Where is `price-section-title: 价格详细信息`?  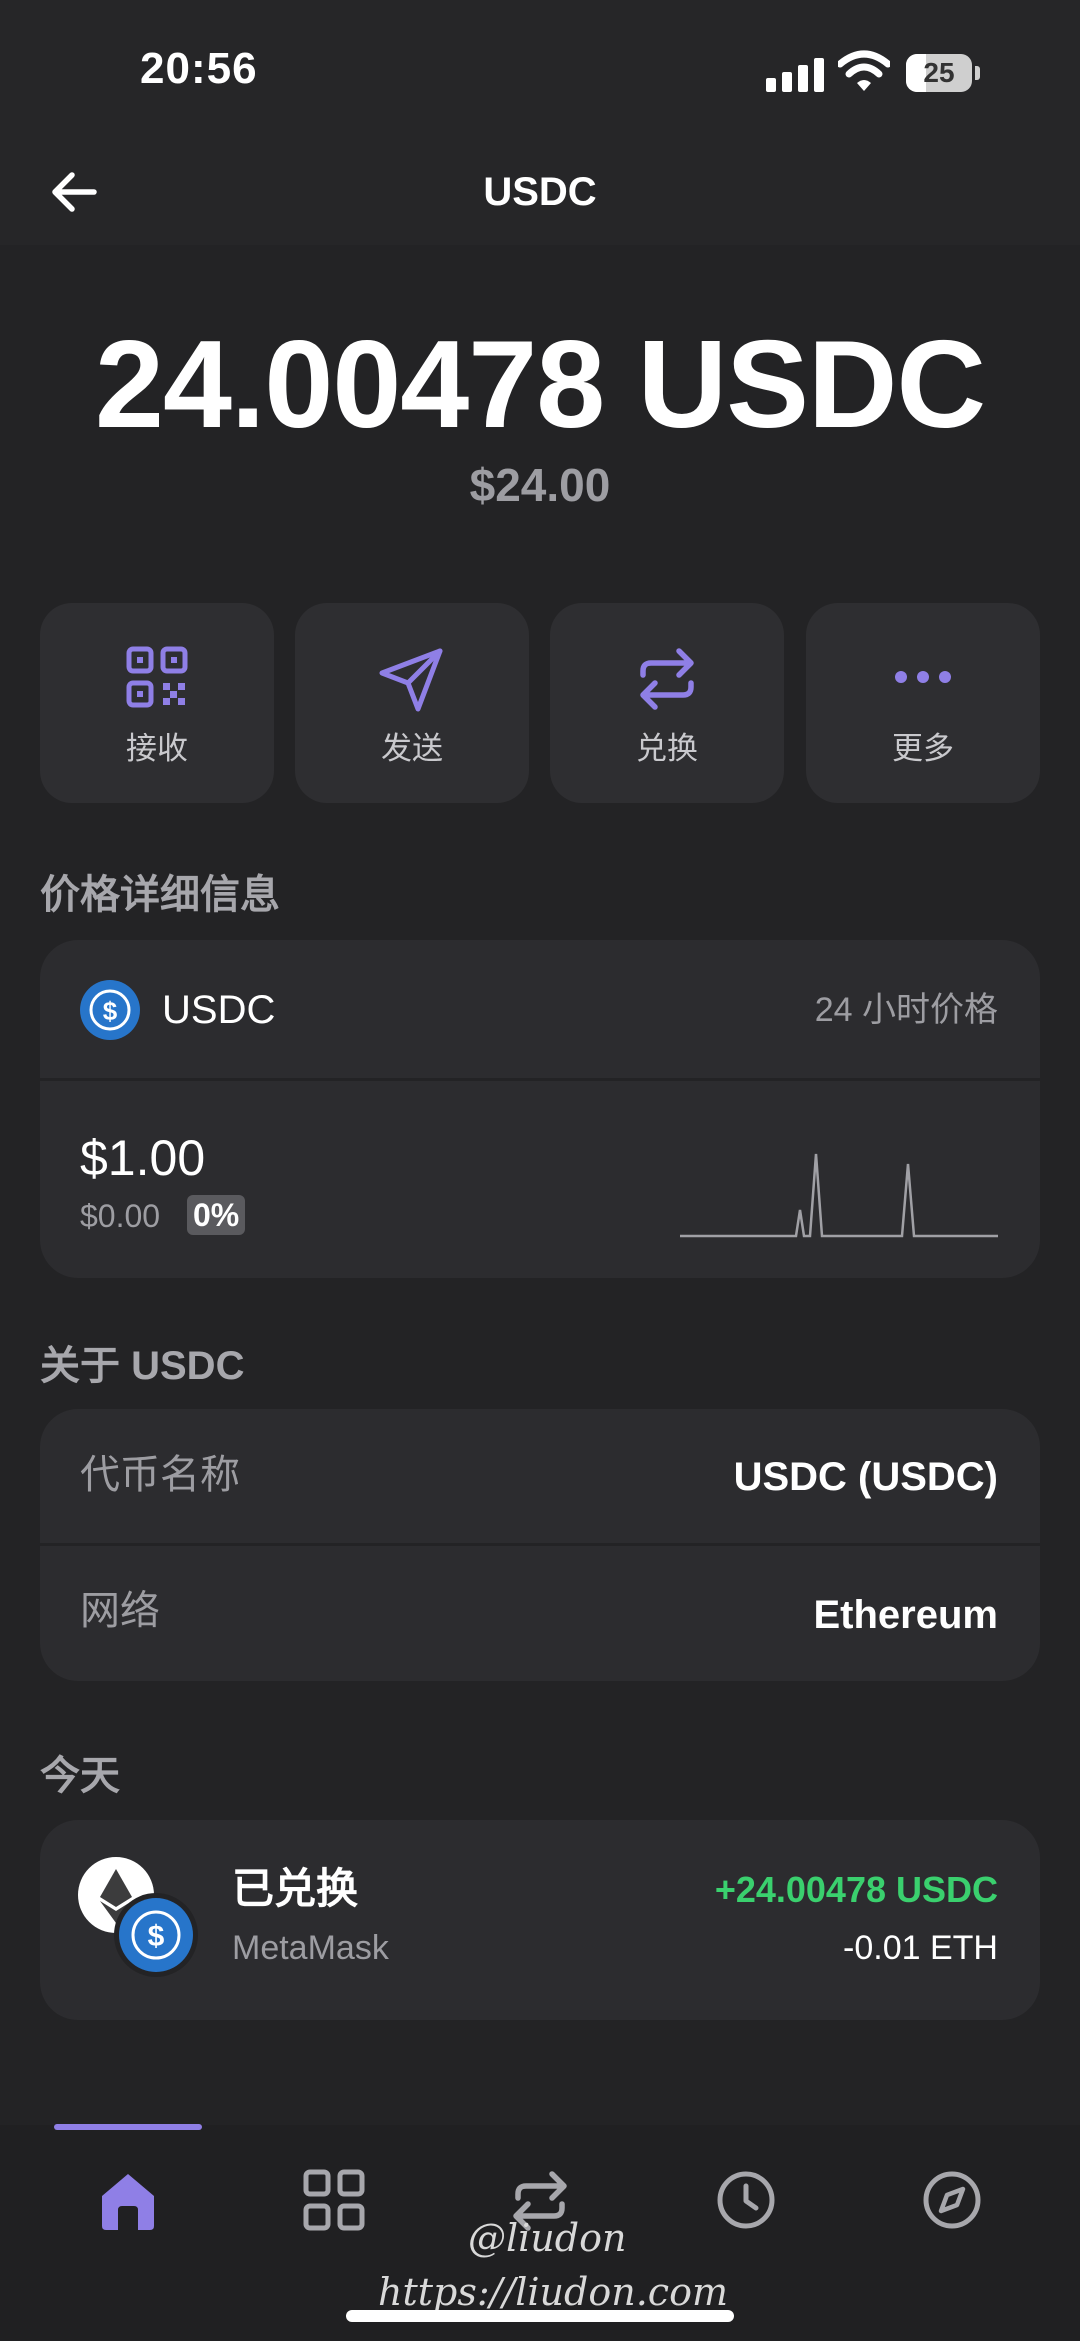
price-section-title: 价格详细信息 is located at coordinates (160, 895).